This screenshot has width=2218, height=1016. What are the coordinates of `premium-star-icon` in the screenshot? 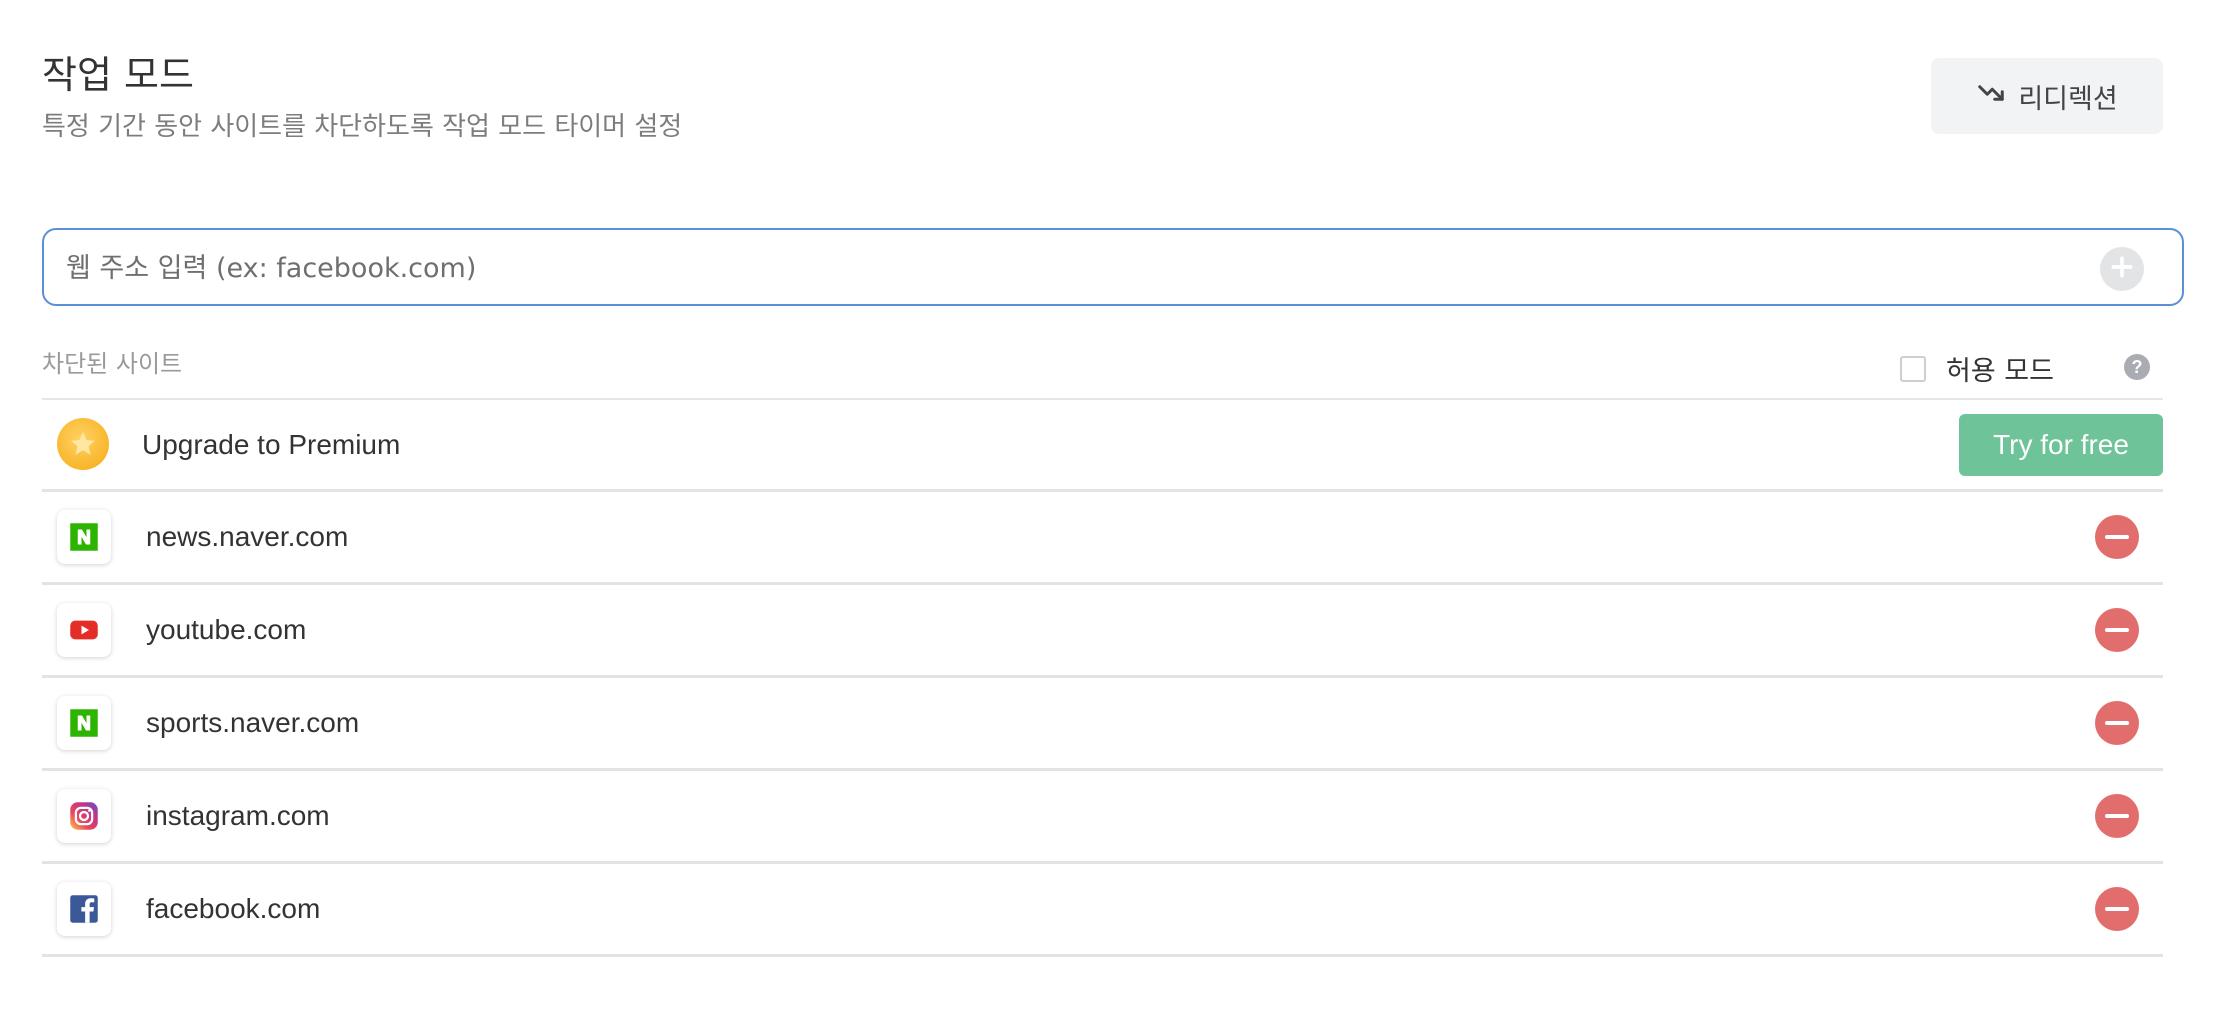 It's located at (83, 444).